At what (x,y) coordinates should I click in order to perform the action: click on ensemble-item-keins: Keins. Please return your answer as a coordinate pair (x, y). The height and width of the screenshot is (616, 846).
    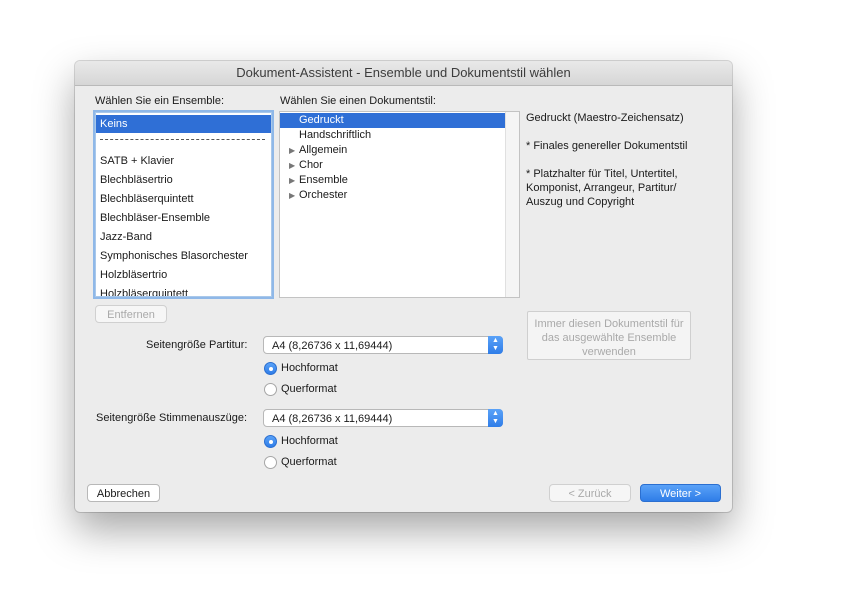
    Looking at the image, I should click on (183, 124).